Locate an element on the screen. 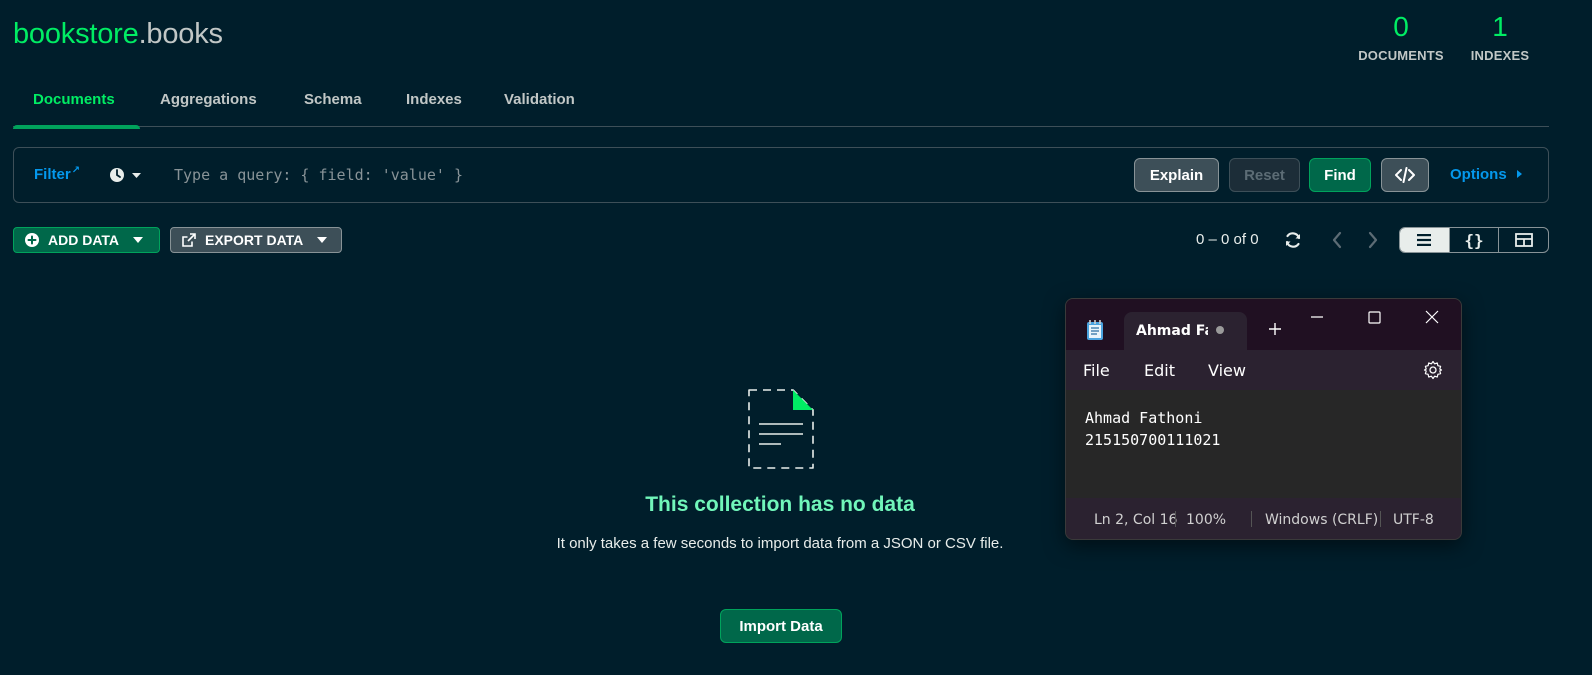 The image size is (1592, 675). list-view-button is located at coordinates (1424, 240).